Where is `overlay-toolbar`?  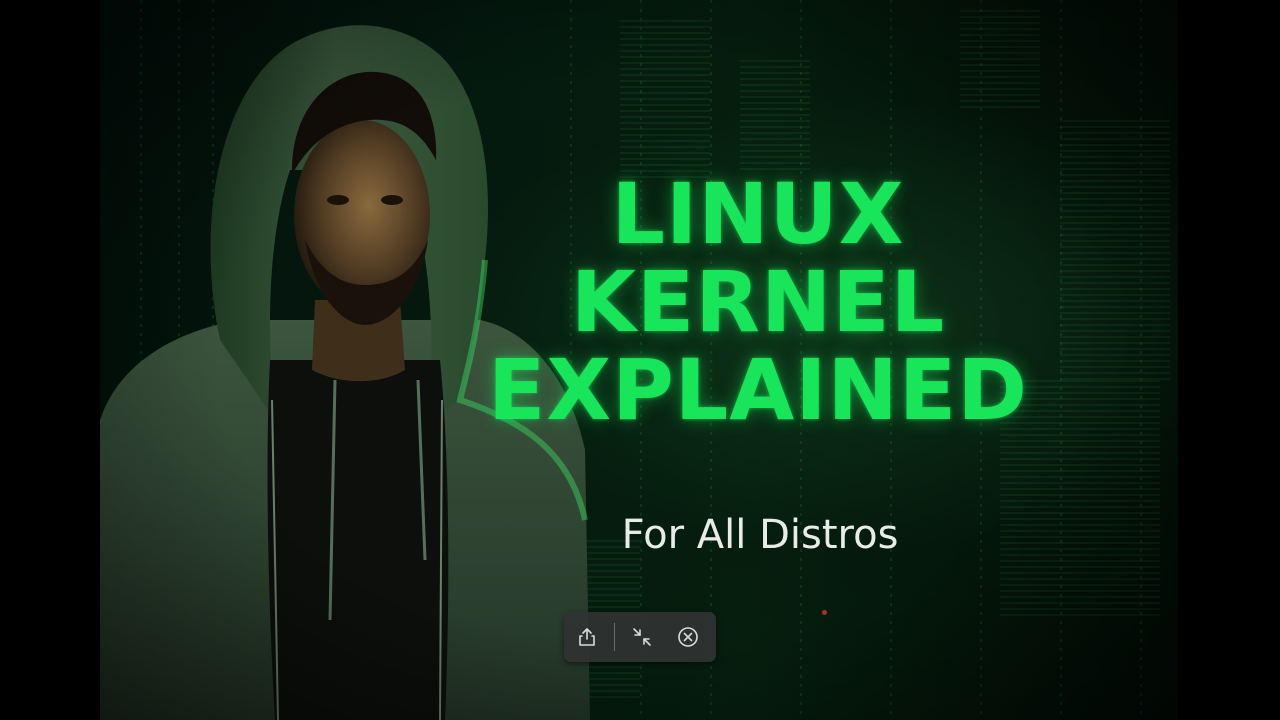 overlay-toolbar is located at coordinates (640, 637).